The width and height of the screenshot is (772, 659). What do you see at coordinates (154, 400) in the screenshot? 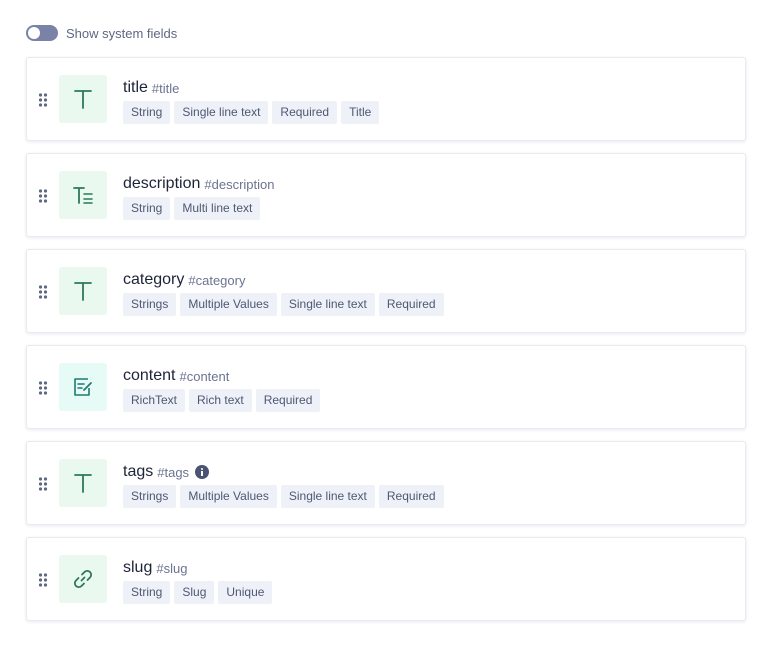
I see `field-badge: RichText` at bounding box center [154, 400].